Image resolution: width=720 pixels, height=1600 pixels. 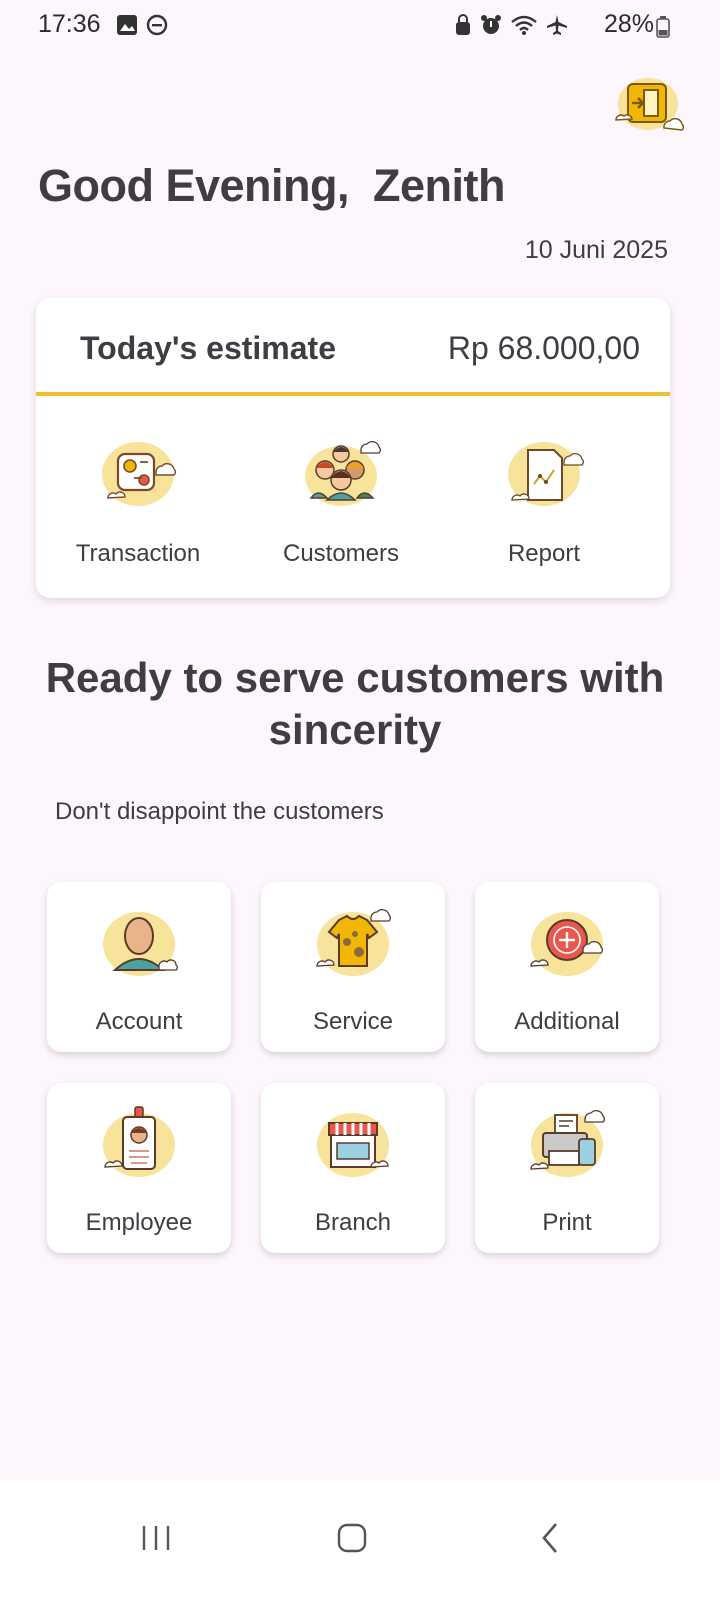 What do you see at coordinates (219, 811) in the screenshot?
I see `promo-subline: Don't disappoint the customers` at bounding box center [219, 811].